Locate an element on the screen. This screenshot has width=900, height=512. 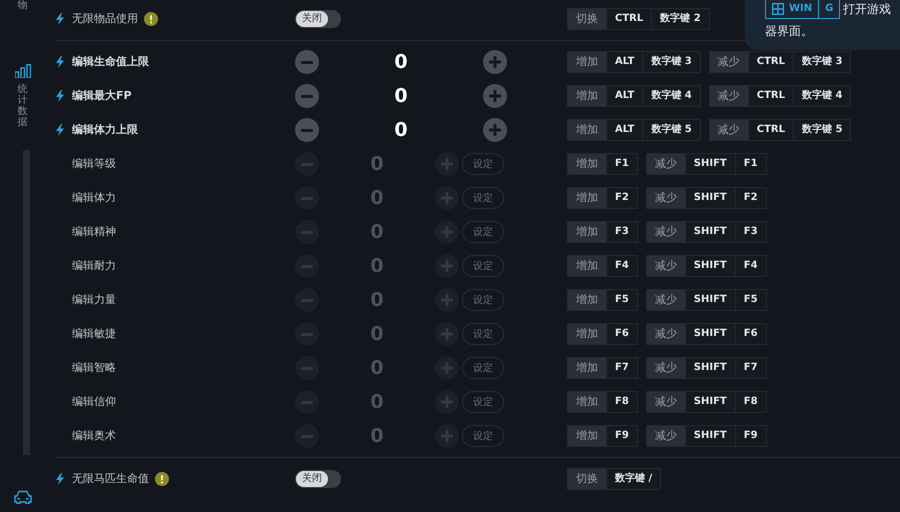
sidebar-label: 物 is located at coordinates (23, 5).